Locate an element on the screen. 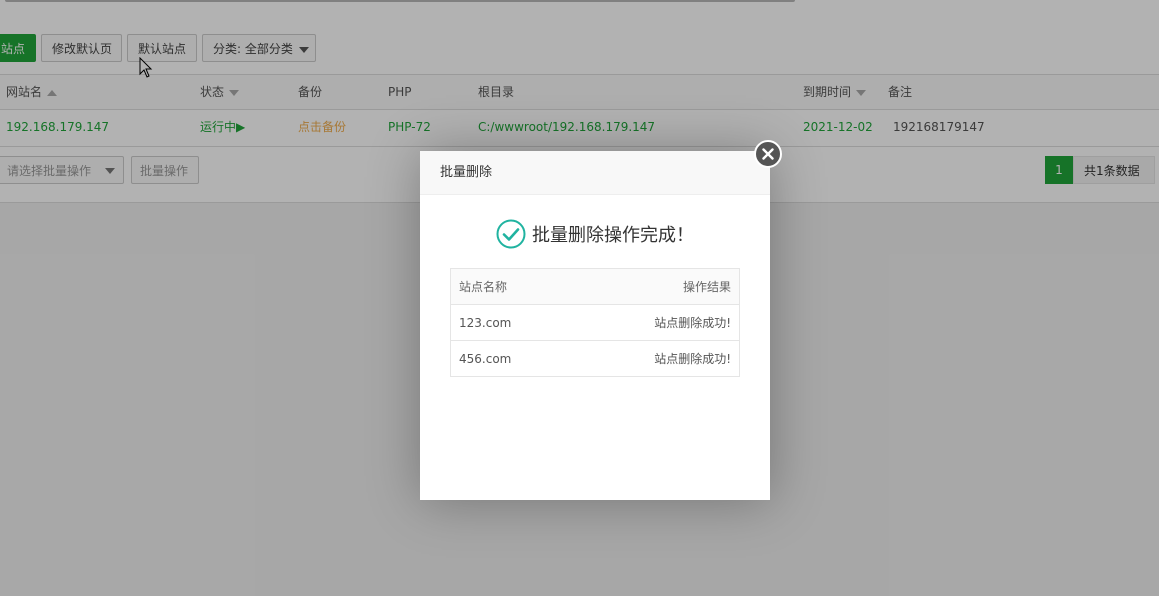 The height and width of the screenshot is (596, 1159). table-row: 456.com 站点删除成功! is located at coordinates (595, 358).